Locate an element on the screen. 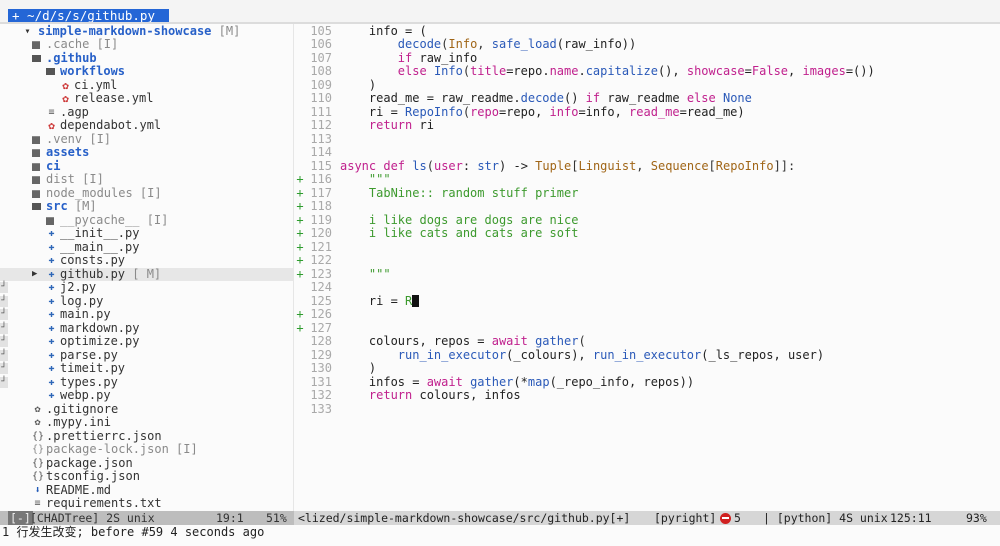  tree-file: ✚ __init__.py is located at coordinates (146, 233).